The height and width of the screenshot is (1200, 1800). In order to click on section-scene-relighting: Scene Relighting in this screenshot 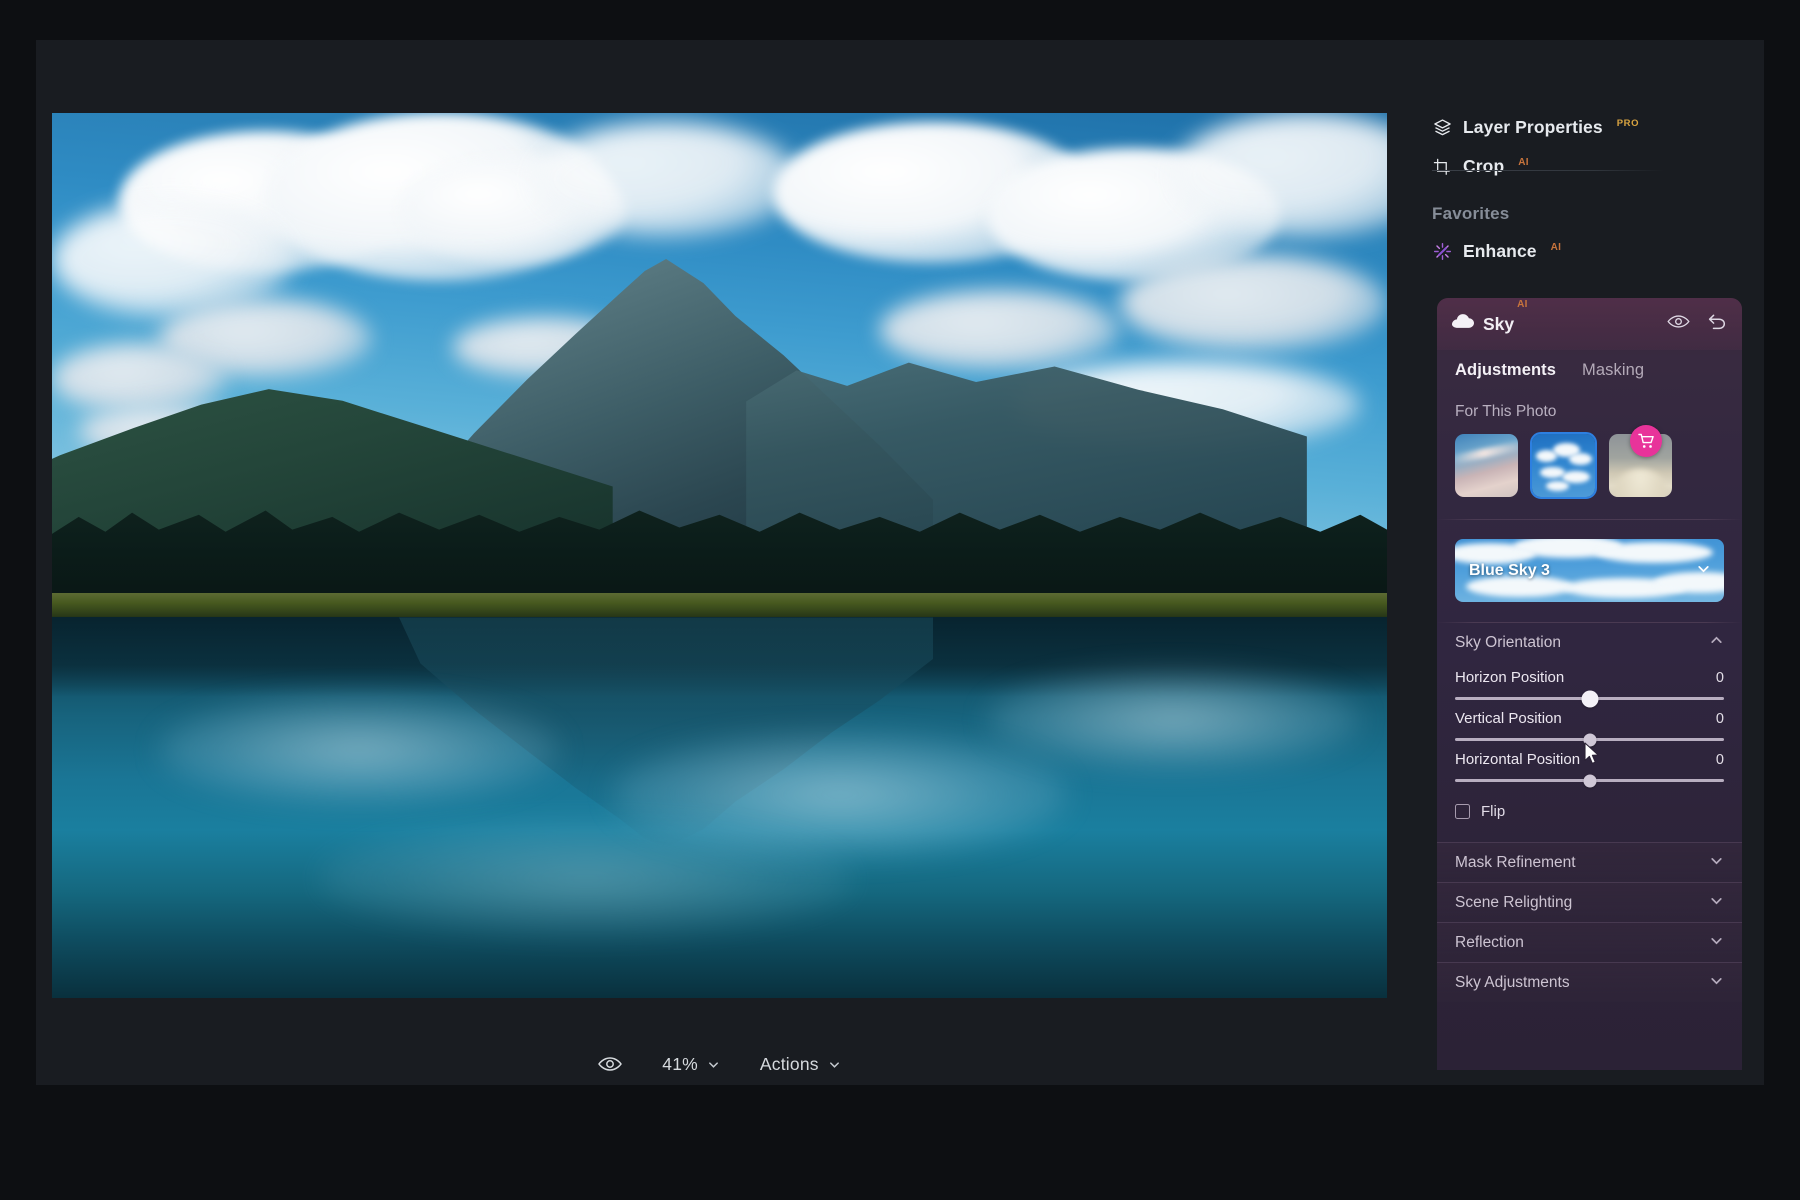, I will do `click(1589, 902)`.